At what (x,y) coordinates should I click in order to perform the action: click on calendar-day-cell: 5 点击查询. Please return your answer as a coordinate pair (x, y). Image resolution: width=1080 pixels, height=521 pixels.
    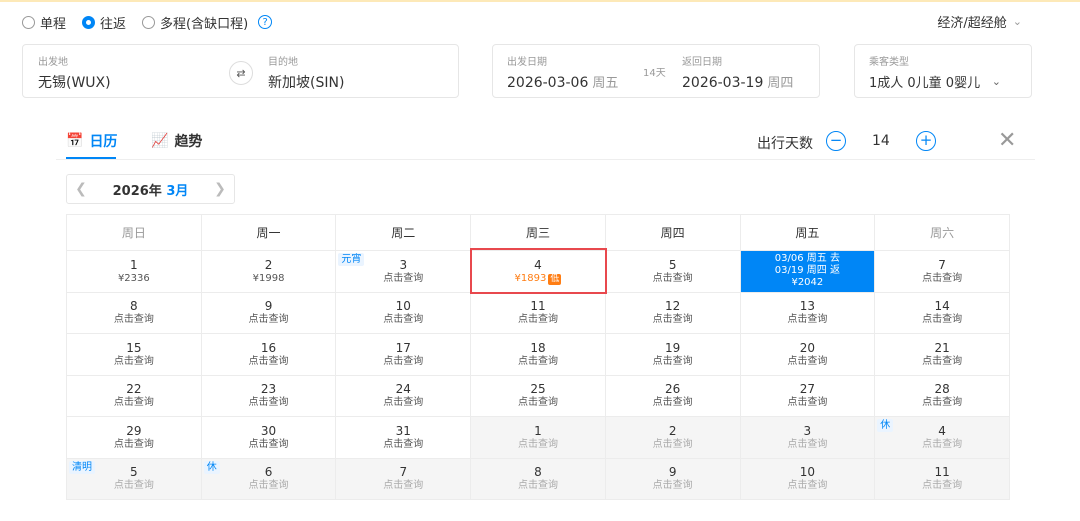
    Looking at the image, I should click on (672, 271).